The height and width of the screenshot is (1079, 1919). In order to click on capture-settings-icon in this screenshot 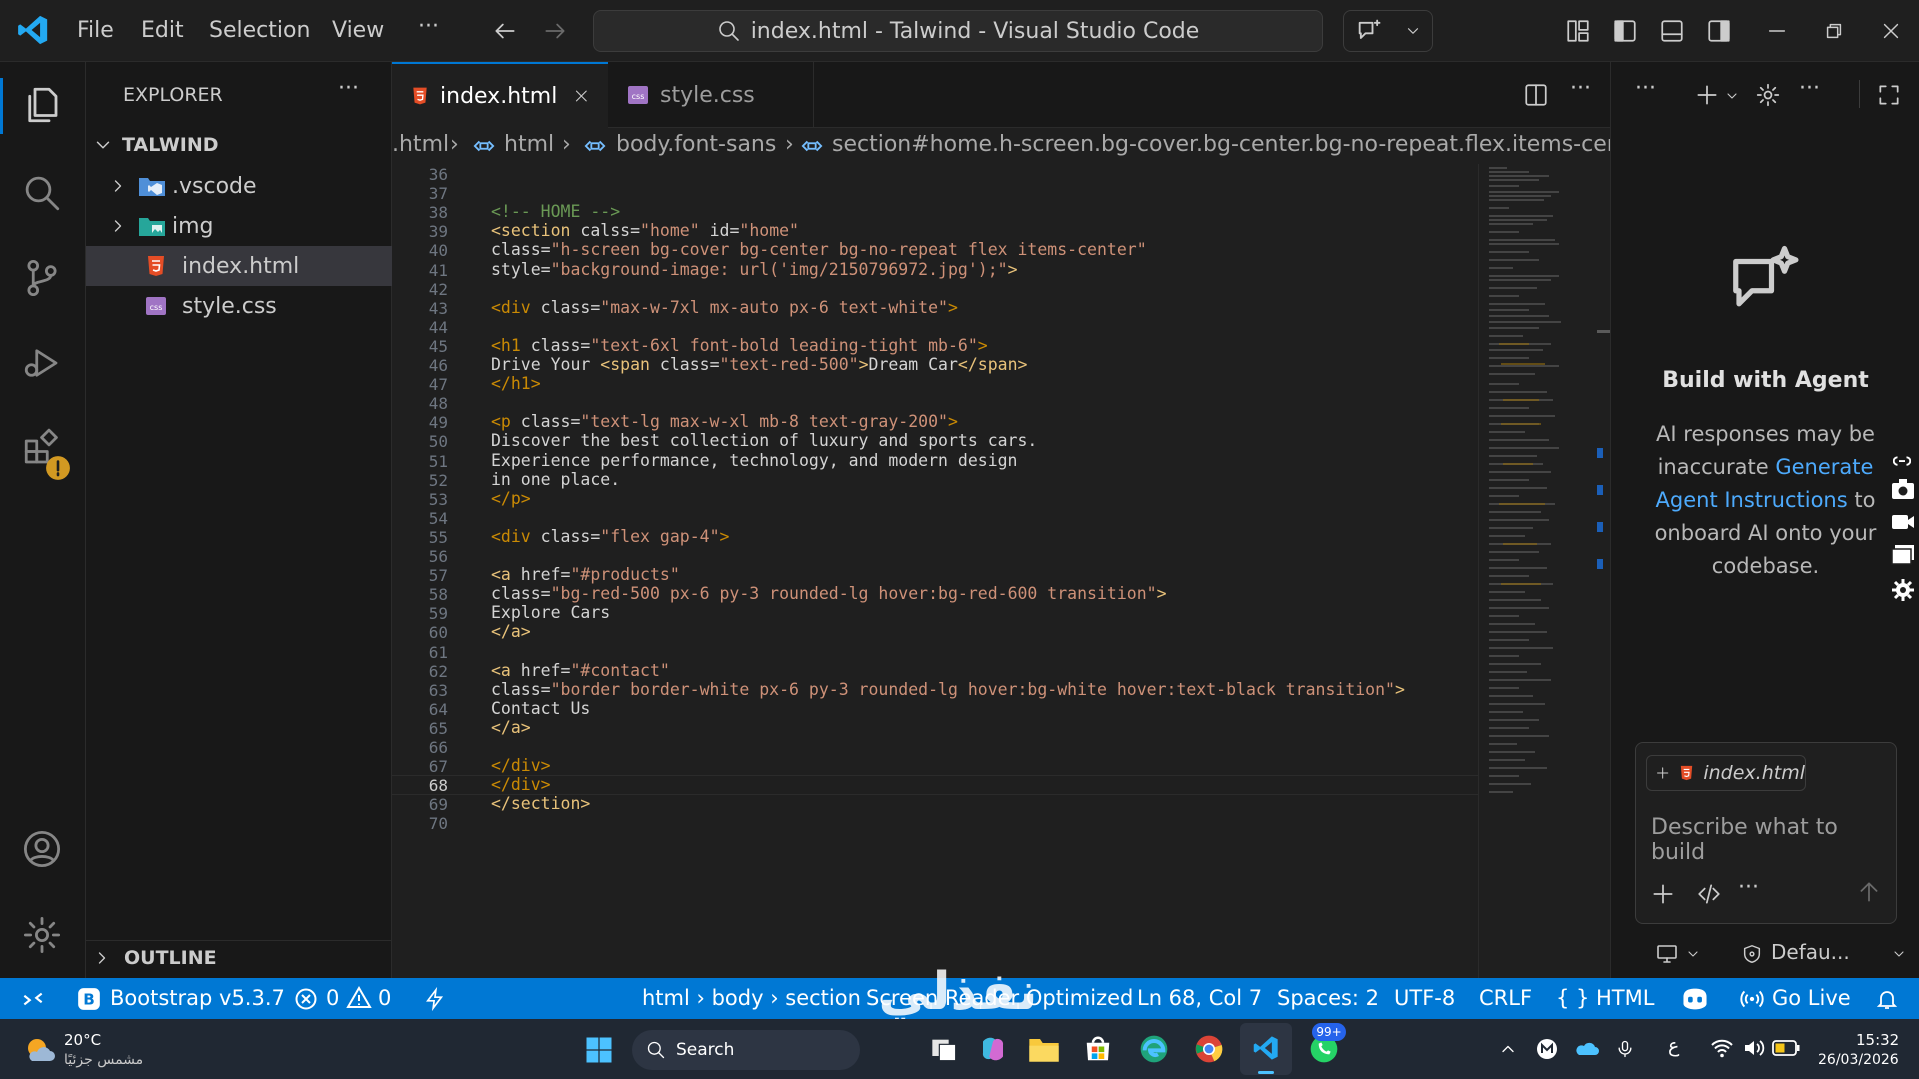, I will do `click(1903, 590)`.